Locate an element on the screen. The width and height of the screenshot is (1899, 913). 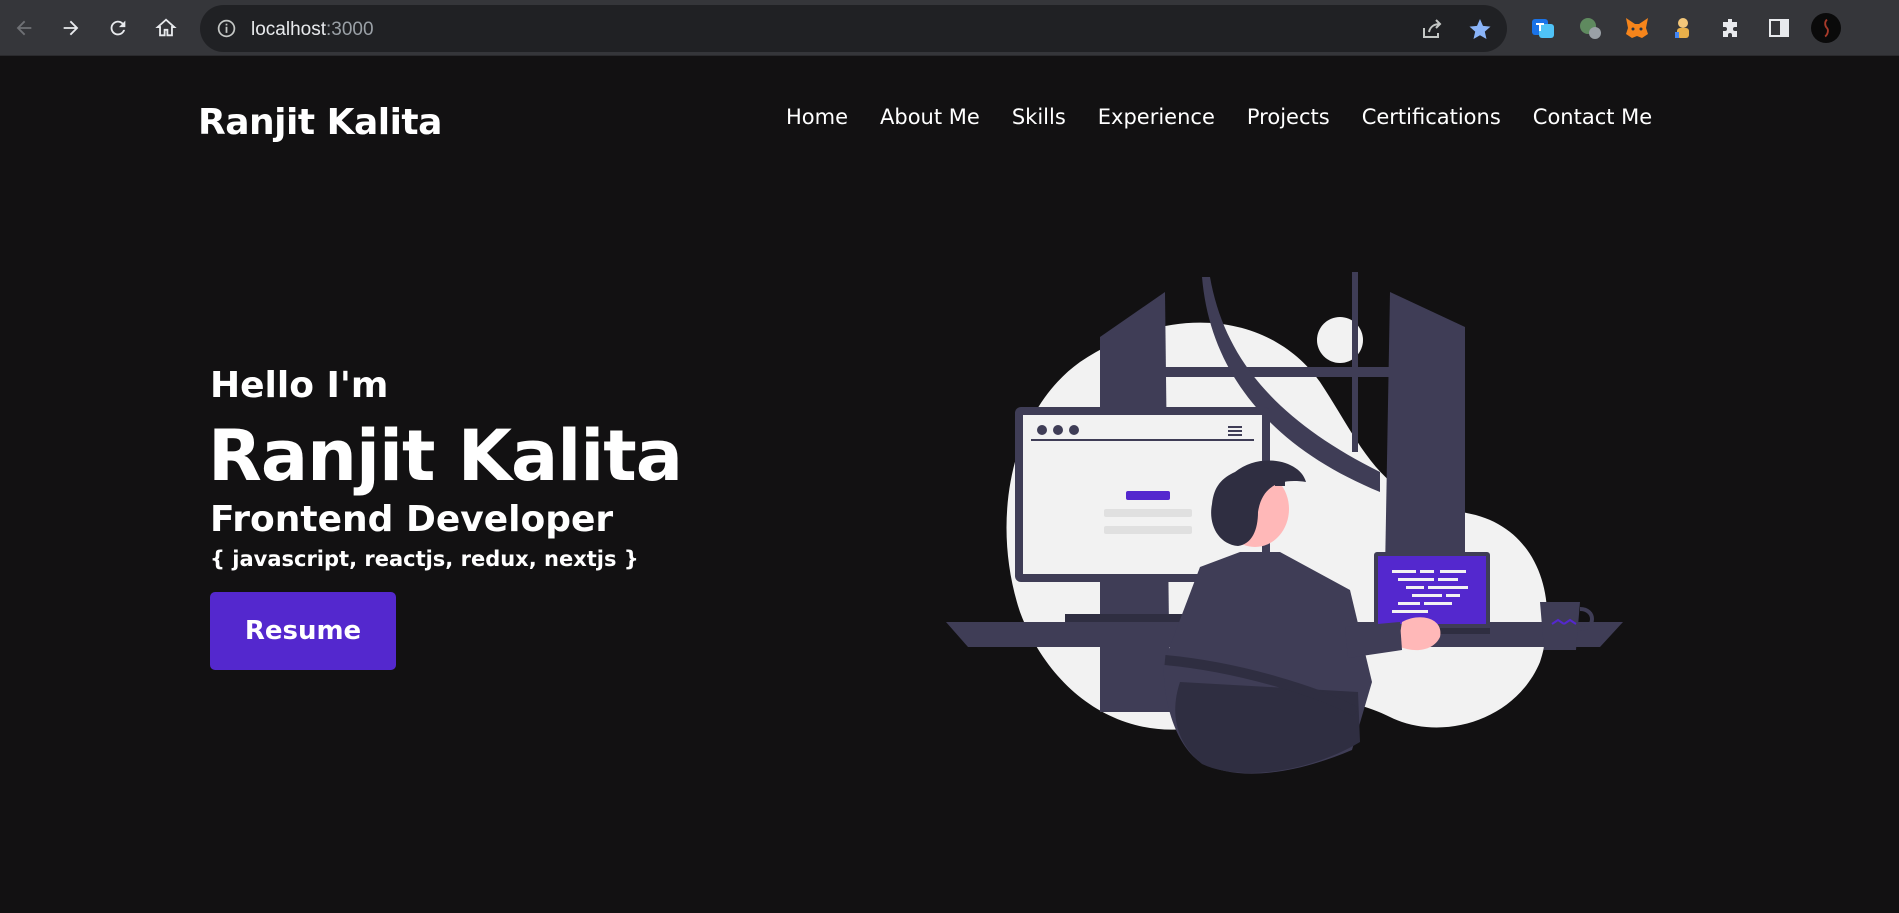
fox-icon is located at coordinates (1637, 28).